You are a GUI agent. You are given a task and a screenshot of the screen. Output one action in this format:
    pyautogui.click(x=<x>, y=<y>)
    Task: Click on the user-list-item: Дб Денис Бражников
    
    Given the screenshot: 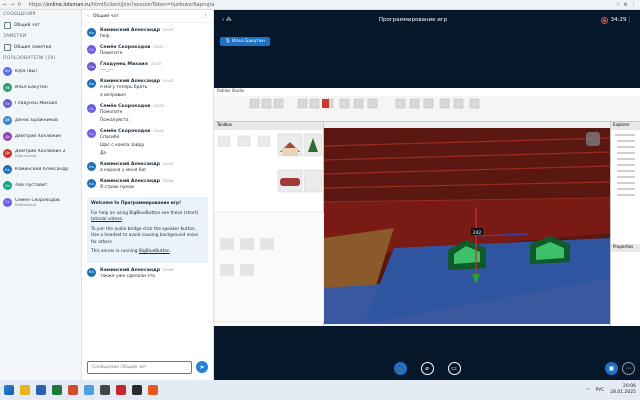 What is the action you would take?
    pyautogui.click(x=40, y=120)
    